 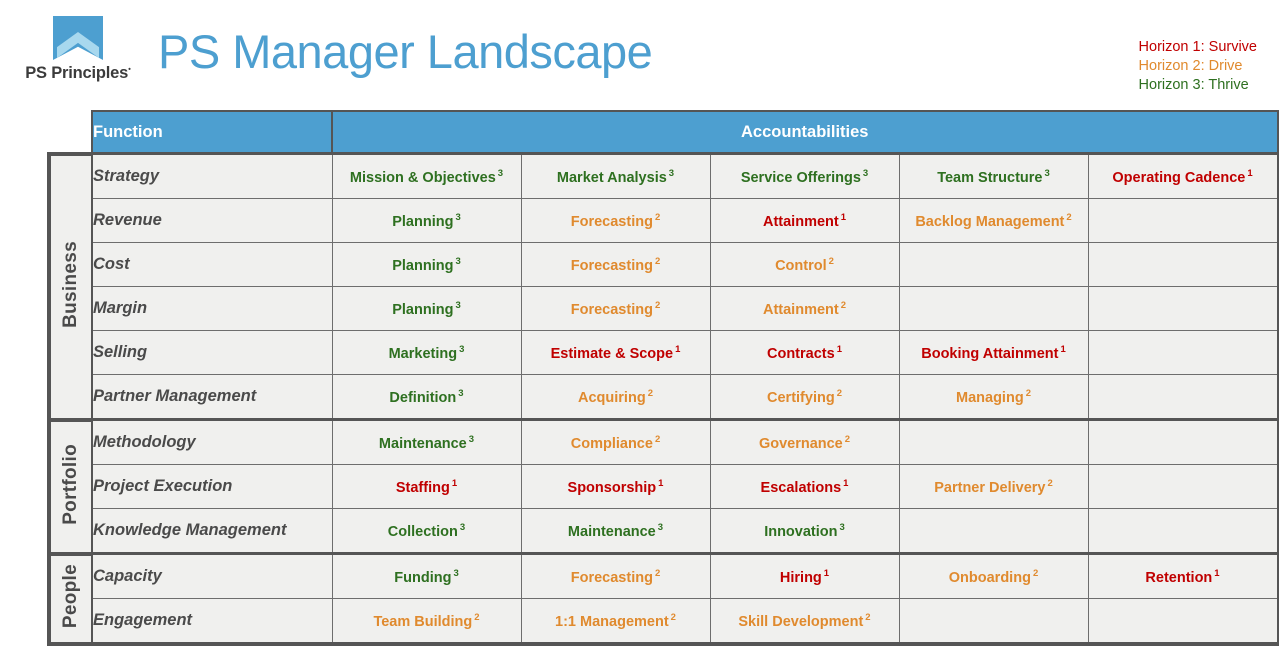 I want to click on accountability-label: Planning, so click(x=423, y=265).